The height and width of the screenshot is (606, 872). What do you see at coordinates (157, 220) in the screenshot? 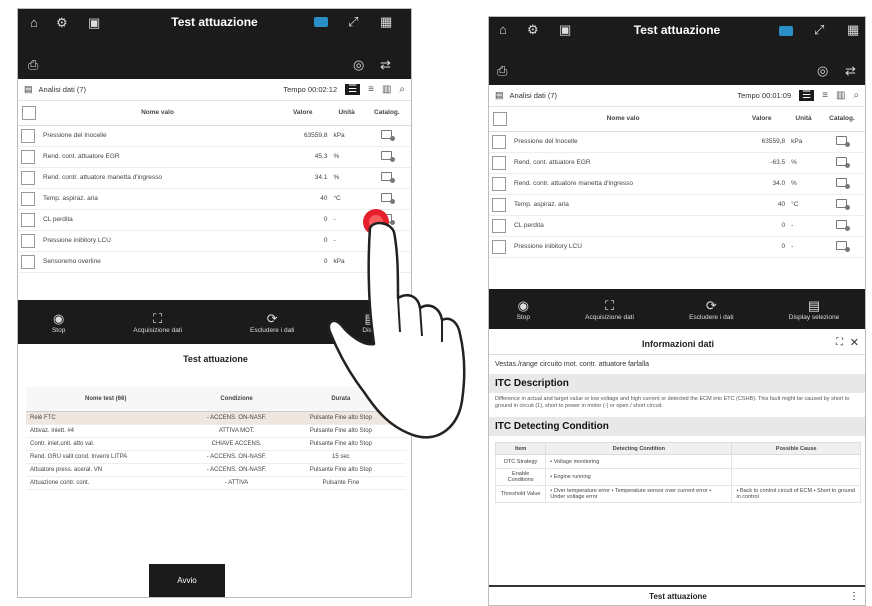
I see `row-name: CL perdita` at bounding box center [157, 220].